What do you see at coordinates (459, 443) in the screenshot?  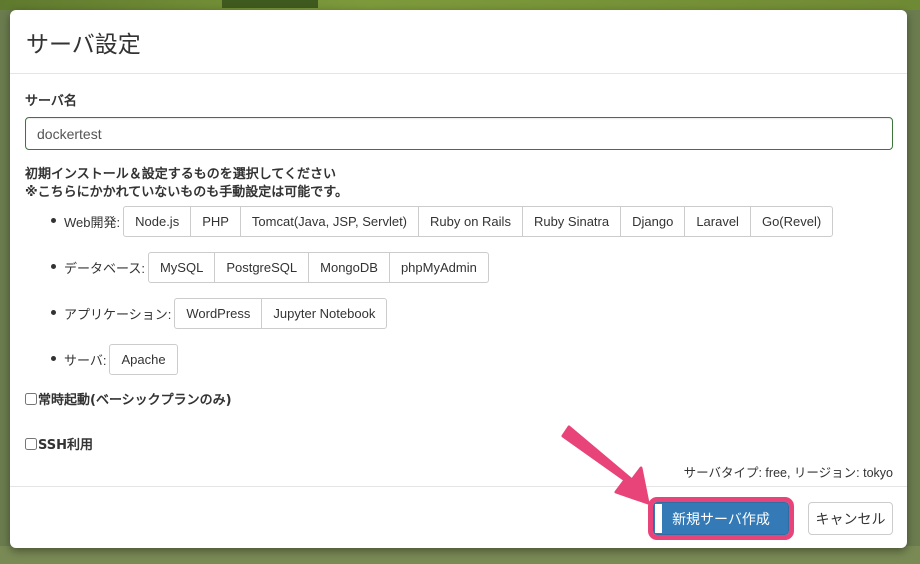 I see `ssh-option: SSH利用` at bounding box center [459, 443].